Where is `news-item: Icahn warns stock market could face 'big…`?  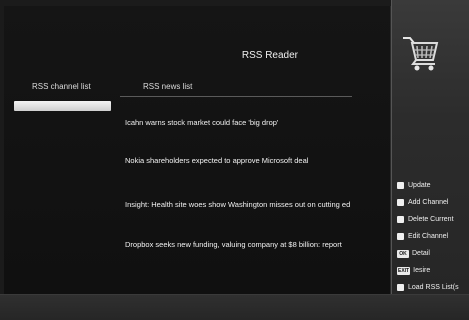
news-item: Icahn warns stock market could face 'big… is located at coordinates (254, 122).